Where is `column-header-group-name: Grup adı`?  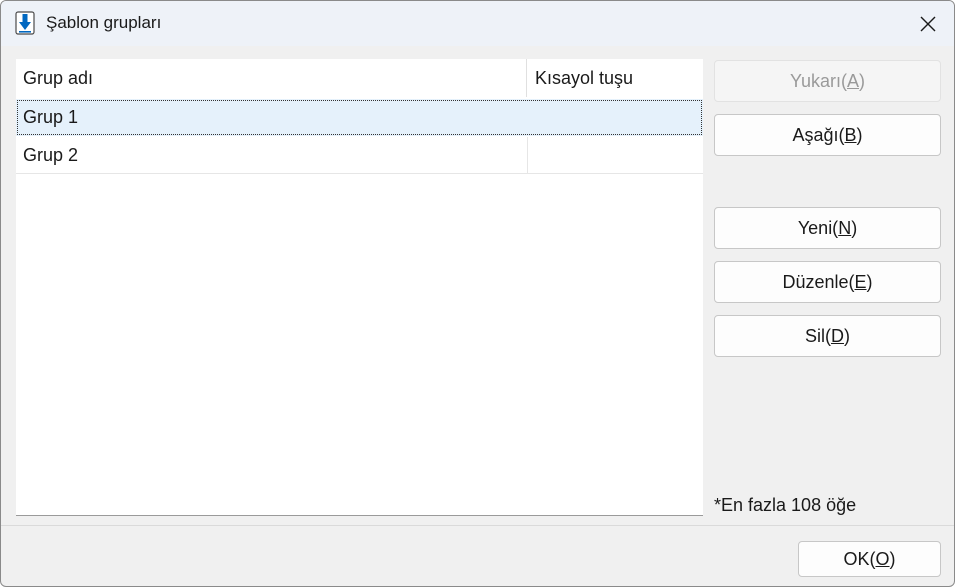 column-header-group-name: Grup adı is located at coordinates (271, 78).